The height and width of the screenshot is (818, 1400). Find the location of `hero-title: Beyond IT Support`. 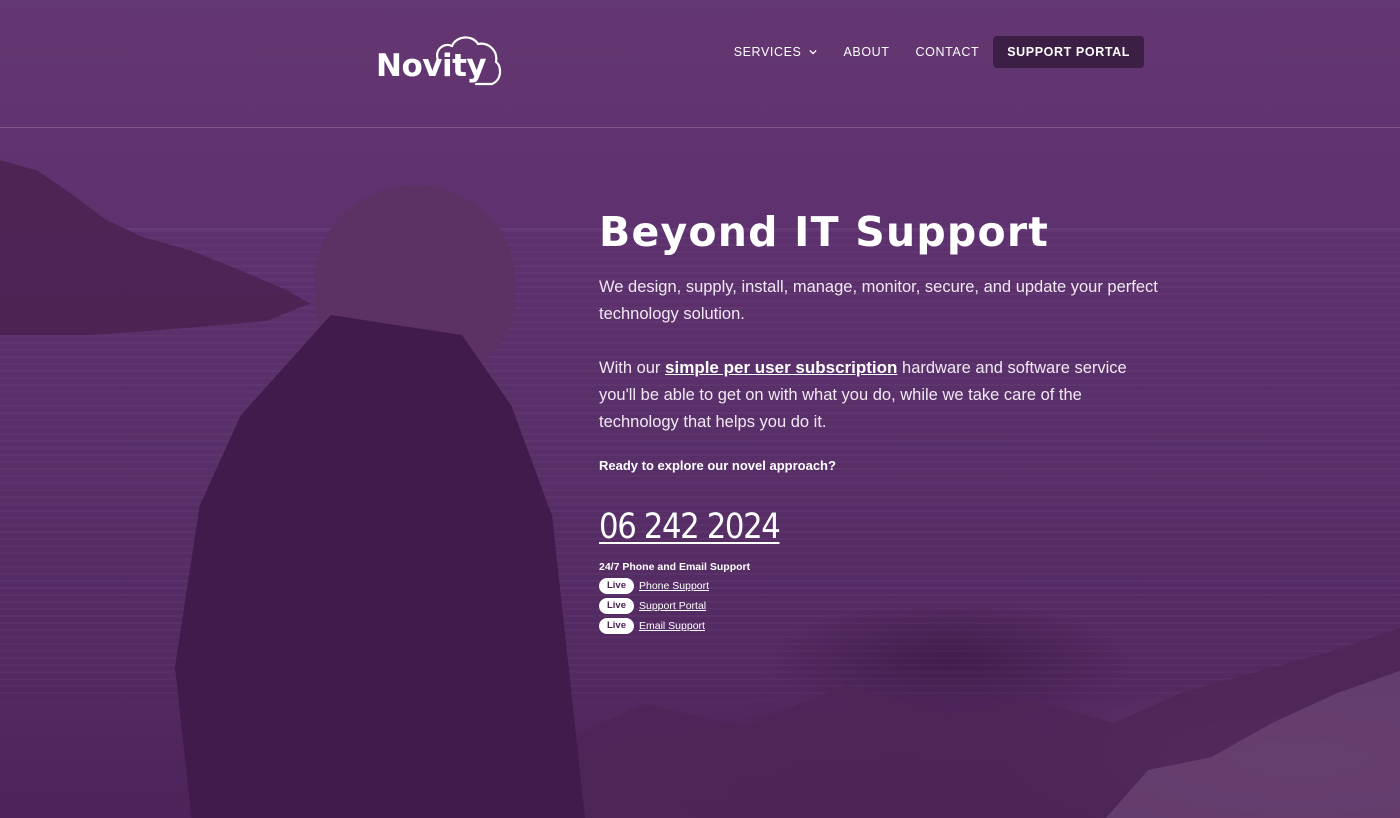

hero-title: Beyond IT Support is located at coordinates (824, 232).